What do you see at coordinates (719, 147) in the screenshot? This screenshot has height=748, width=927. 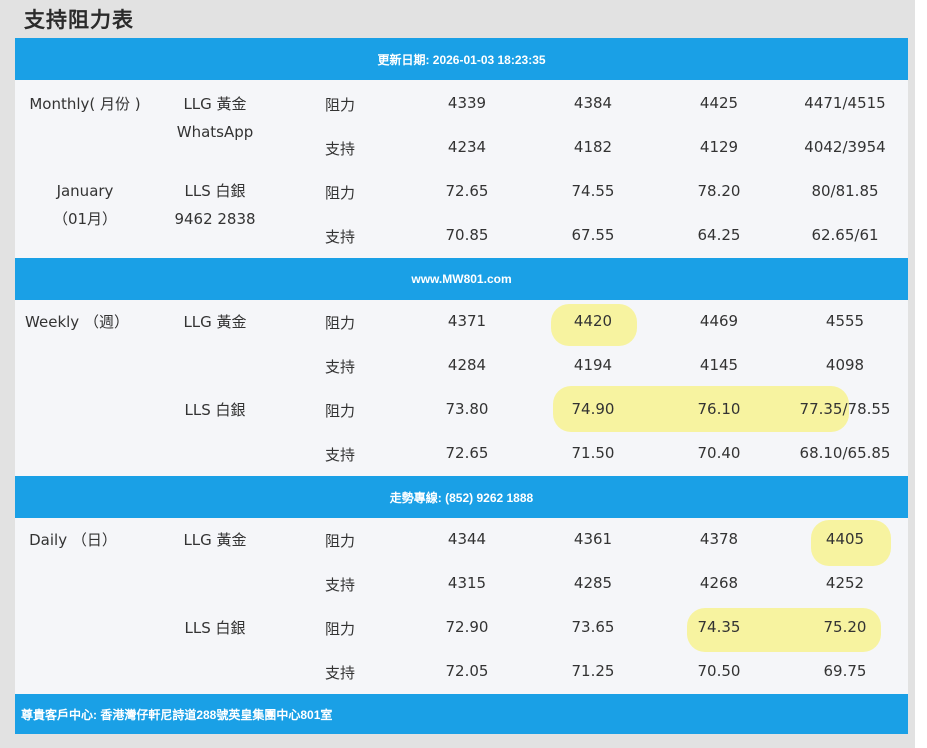 I see `monthly-gold-sup-v3: 4129` at bounding box center [719, 147].